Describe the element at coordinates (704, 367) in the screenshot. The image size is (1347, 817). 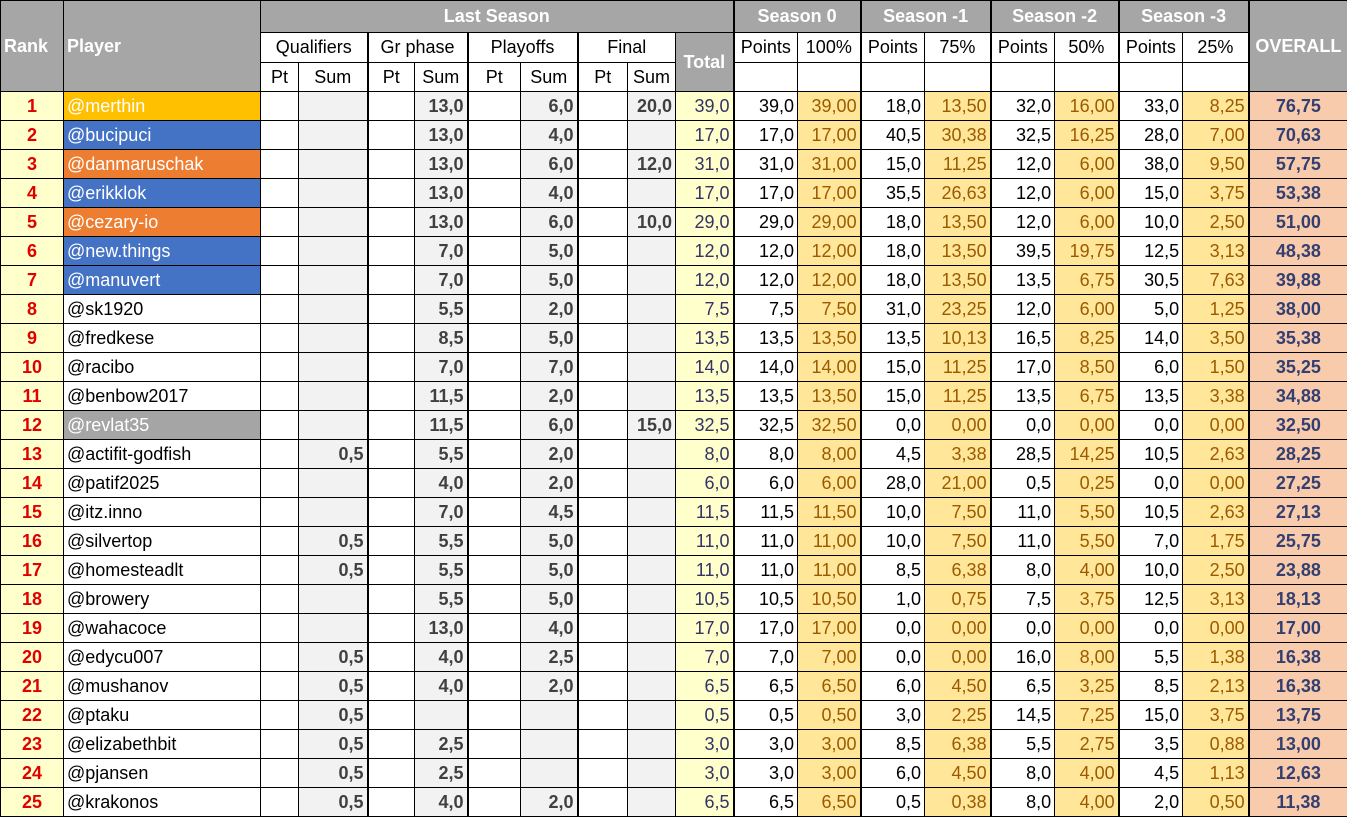
I see `total-cell: 14,0` at that location.